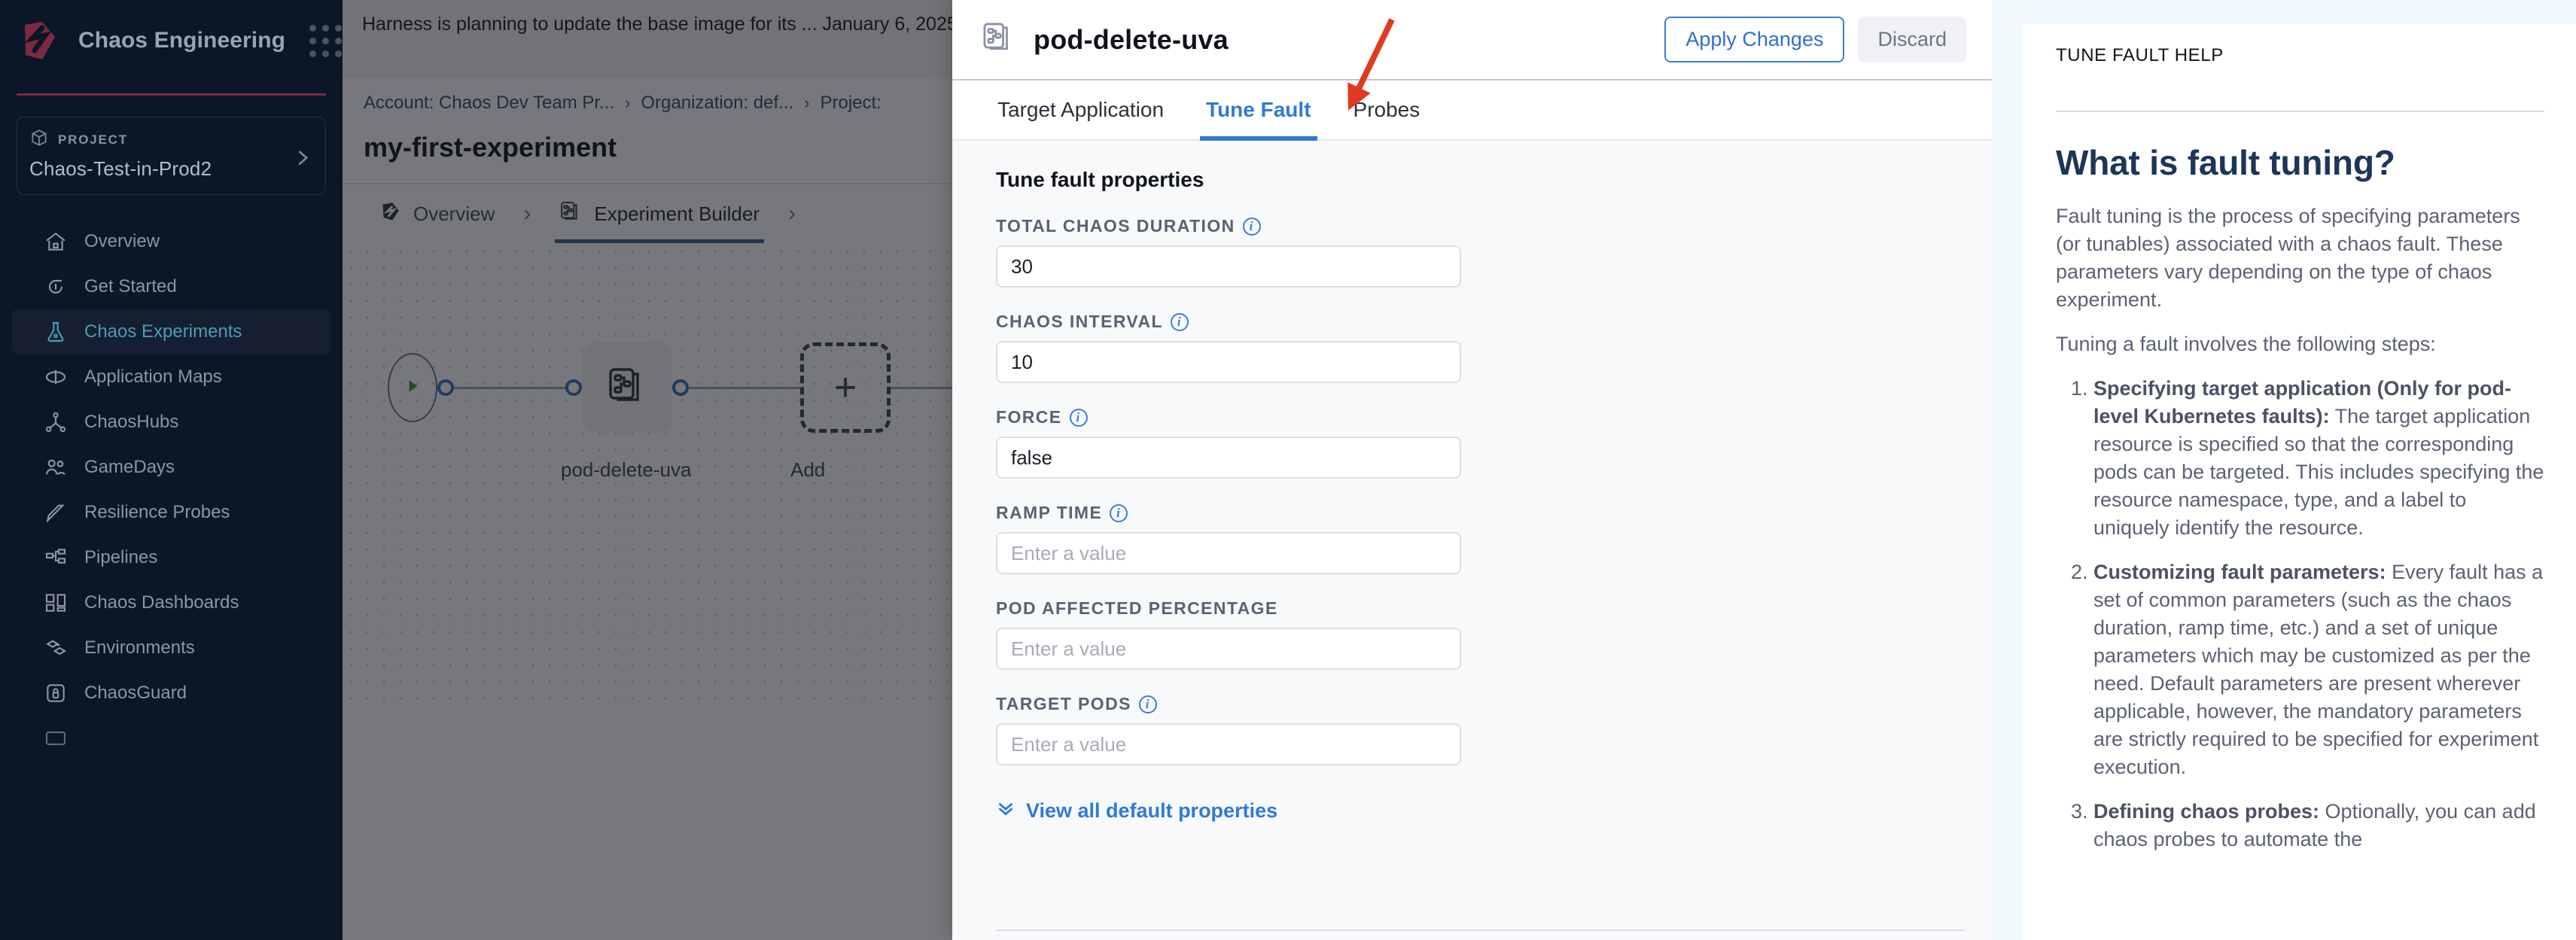 The height and width of the screenshot is (940, 2576). I want to click on pipeline-icon, so click(56, 558).